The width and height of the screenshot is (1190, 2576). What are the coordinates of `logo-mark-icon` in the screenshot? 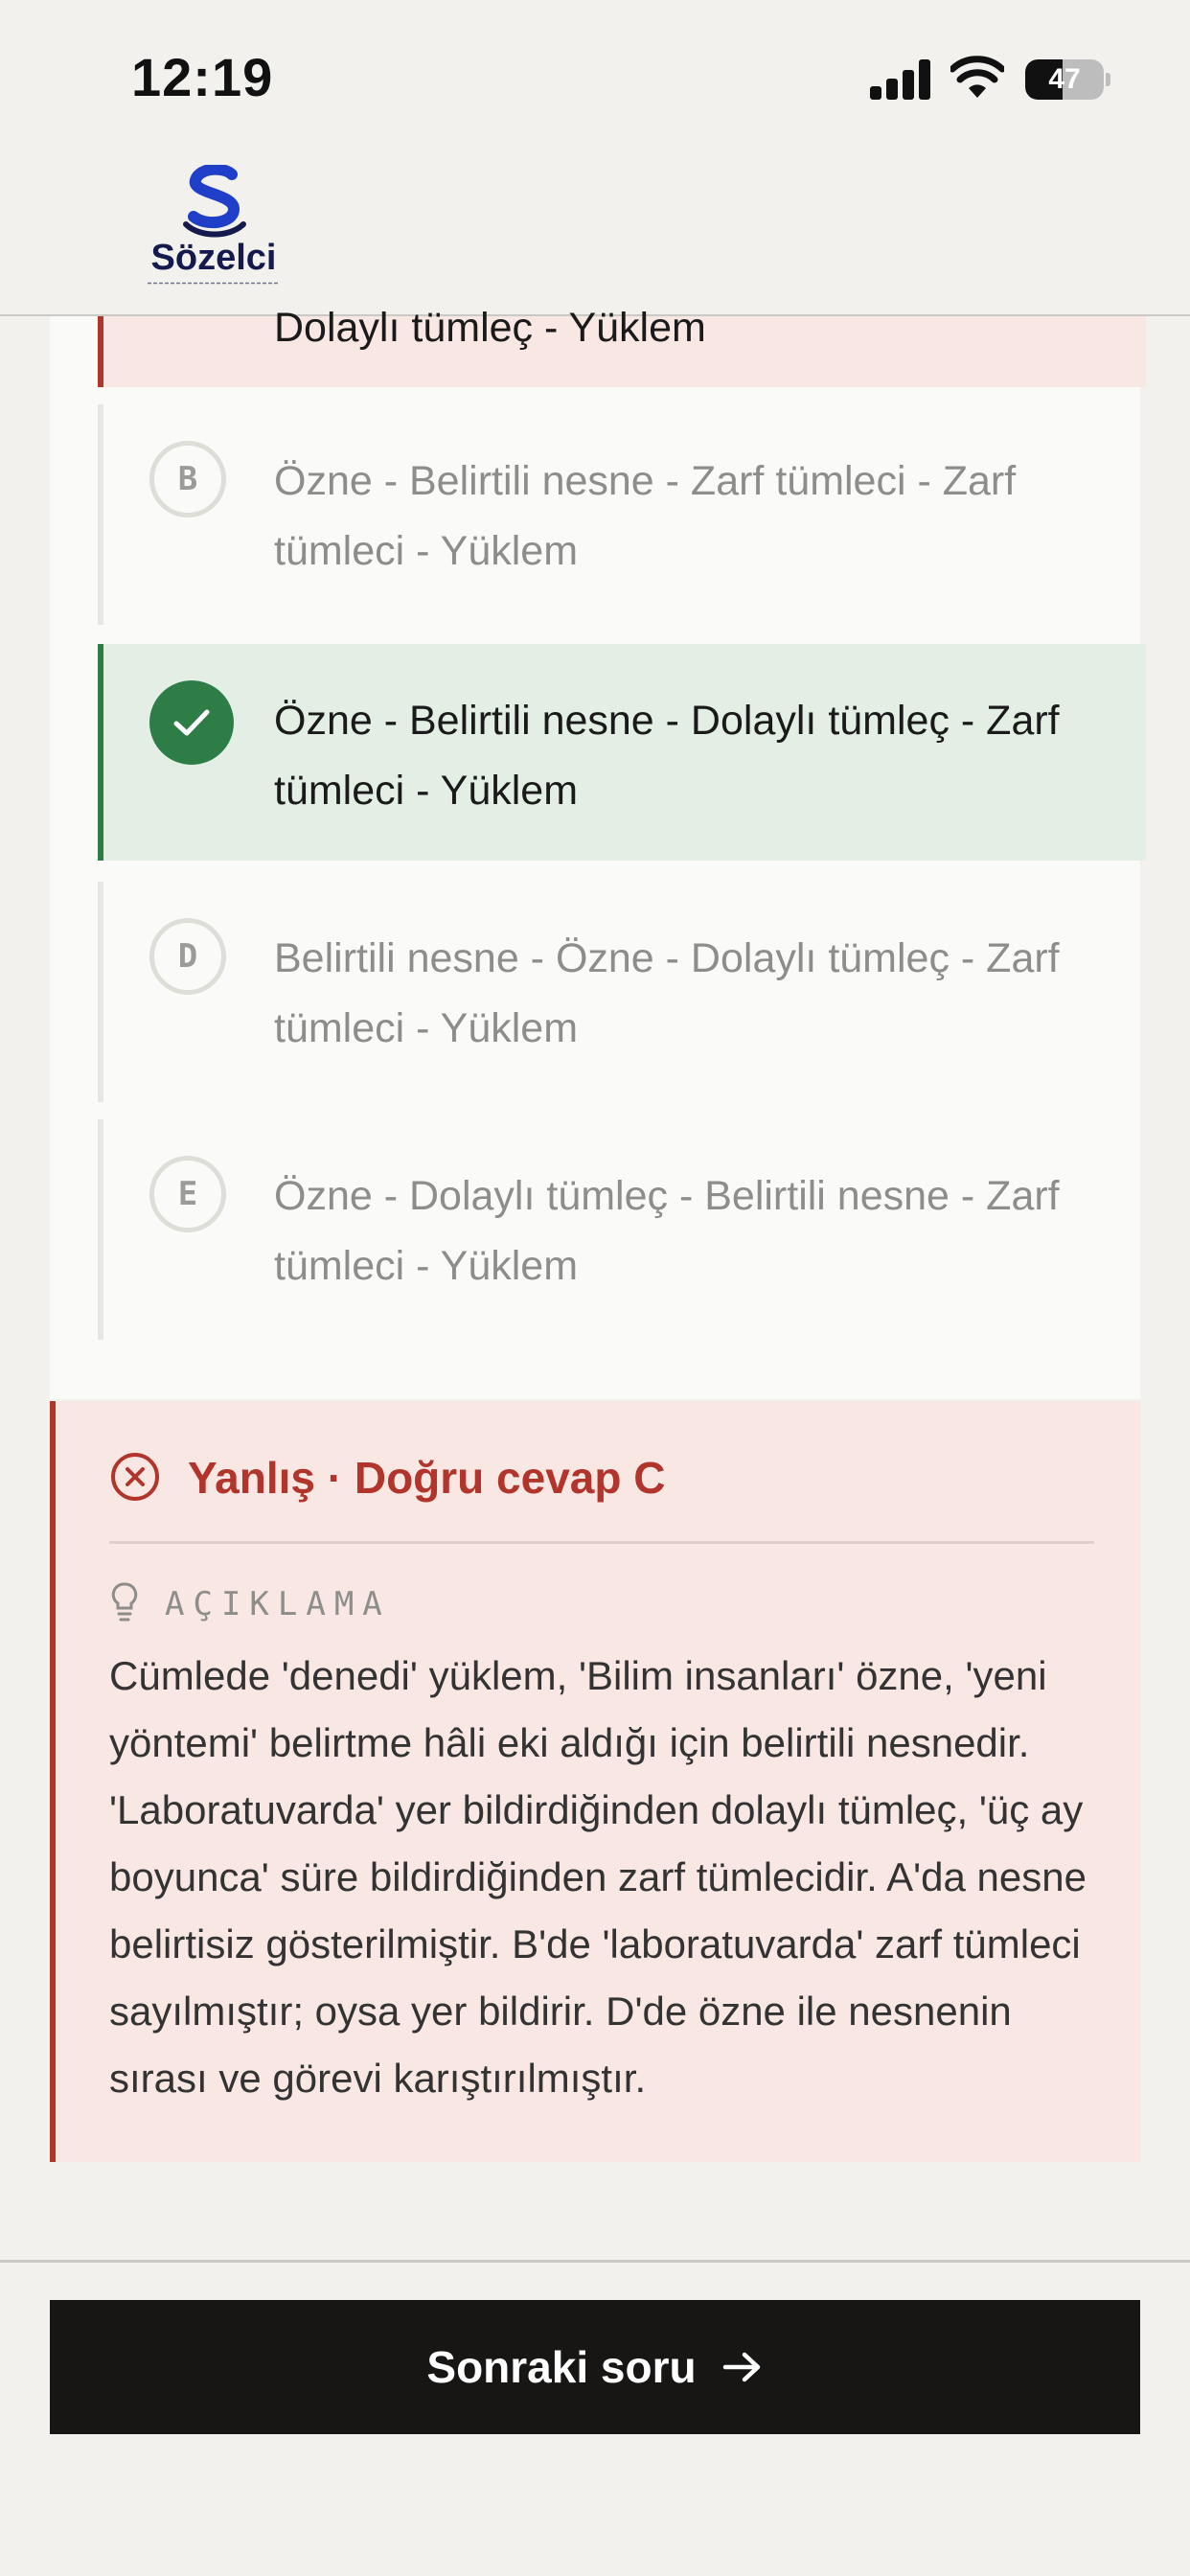 It's located at (214, 201).